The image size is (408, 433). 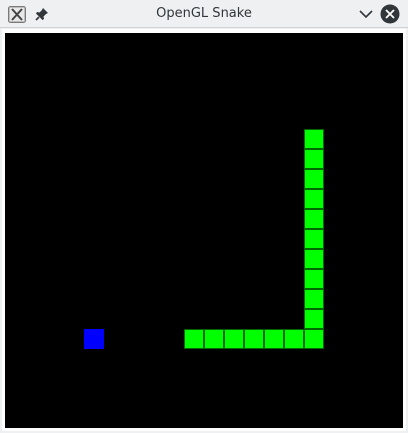 I want to click on window-title: OpenGL Snake, so click(x=204, y=13).